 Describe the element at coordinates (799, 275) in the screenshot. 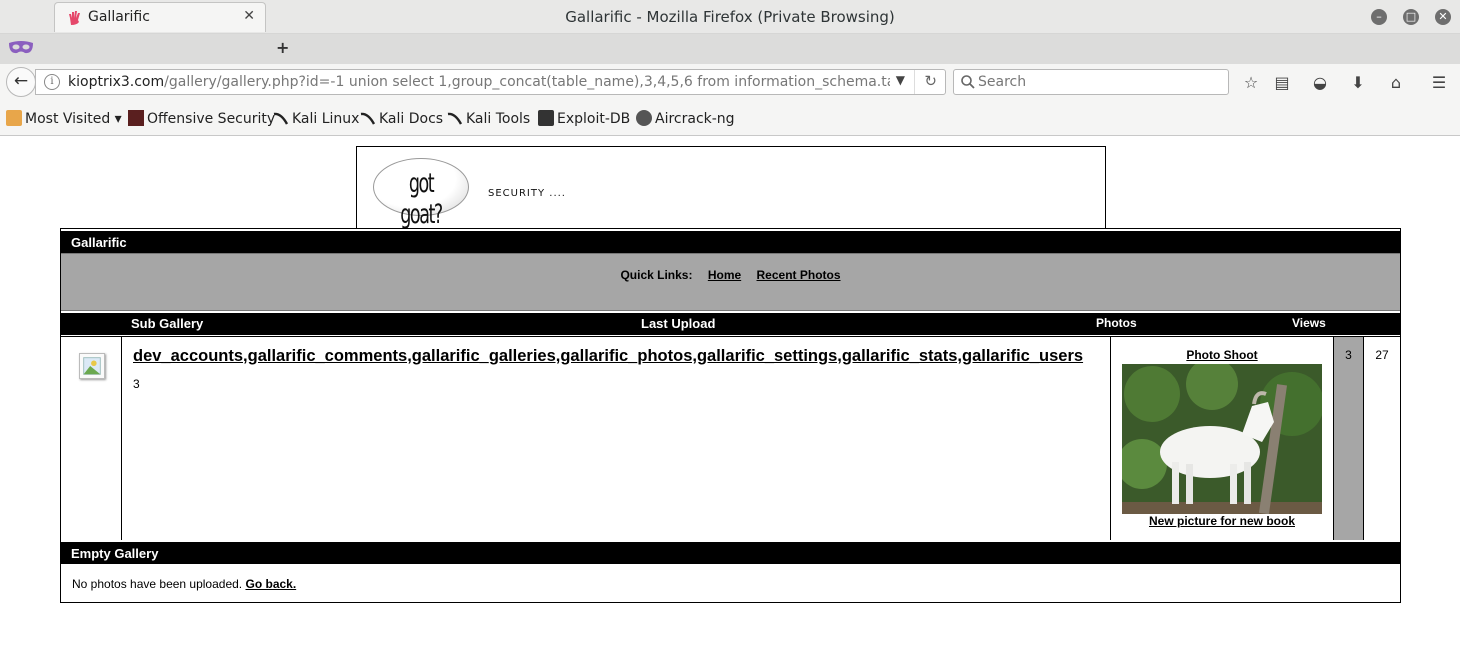

I see `quick-link-recent-photos: Recent Photos` at that location.